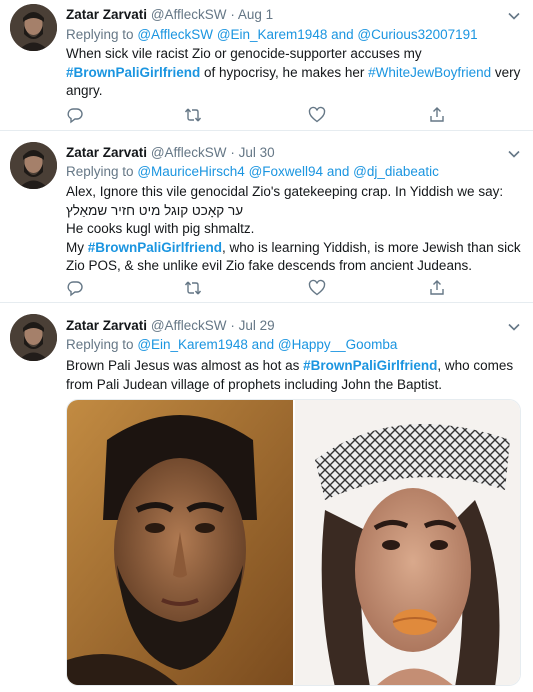 The width and height of the screenshot is (533, 692). Describe the element at coordinates (77, 247) in the screenshot. I see `tweet-text-fragment: My` at that location.